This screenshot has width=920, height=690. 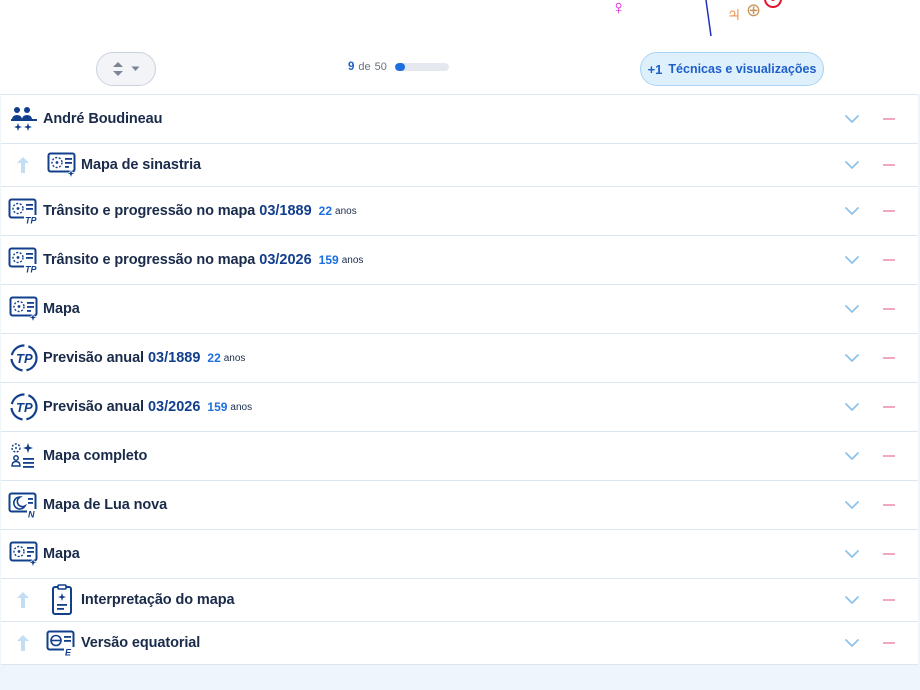 What do you see at coordinates (95, 456) in the screenshot?
I see `item-title: Mapa completo` at bounding box center [95, 456].